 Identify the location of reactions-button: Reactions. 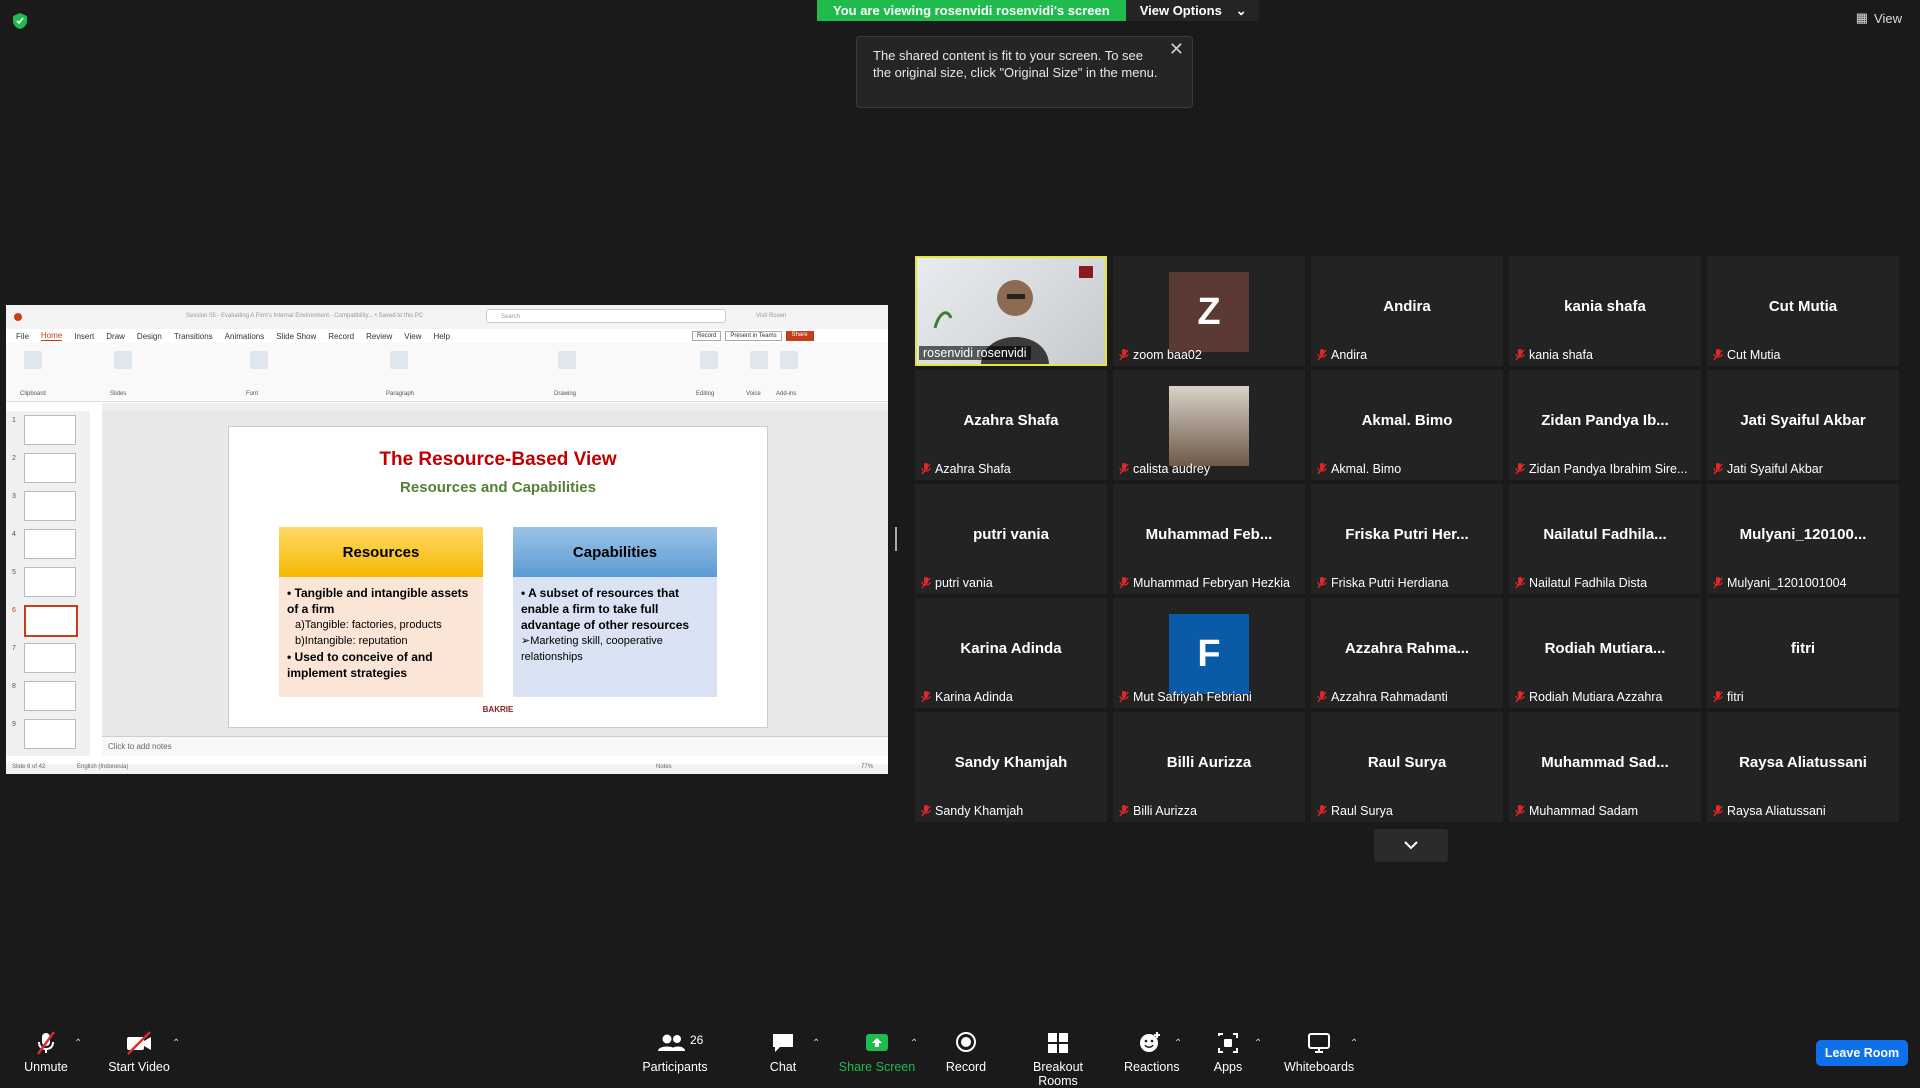
(1152, 1052).